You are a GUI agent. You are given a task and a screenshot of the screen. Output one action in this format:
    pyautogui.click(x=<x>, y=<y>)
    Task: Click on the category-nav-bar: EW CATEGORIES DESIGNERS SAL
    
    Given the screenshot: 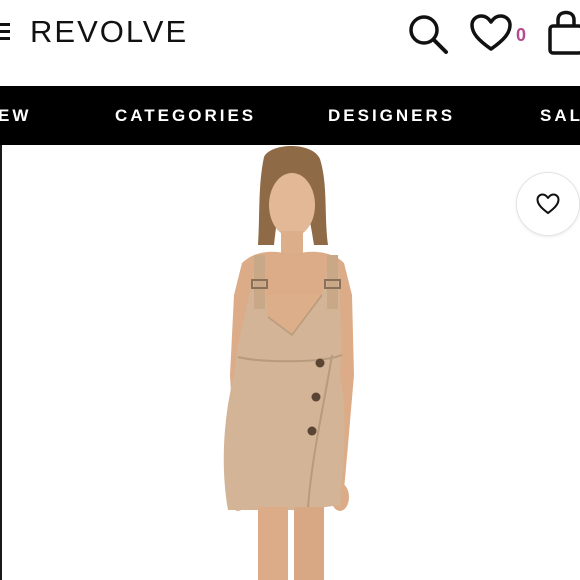 What is the action you would take?
    pyautogui.click(x=290, y=115)
    